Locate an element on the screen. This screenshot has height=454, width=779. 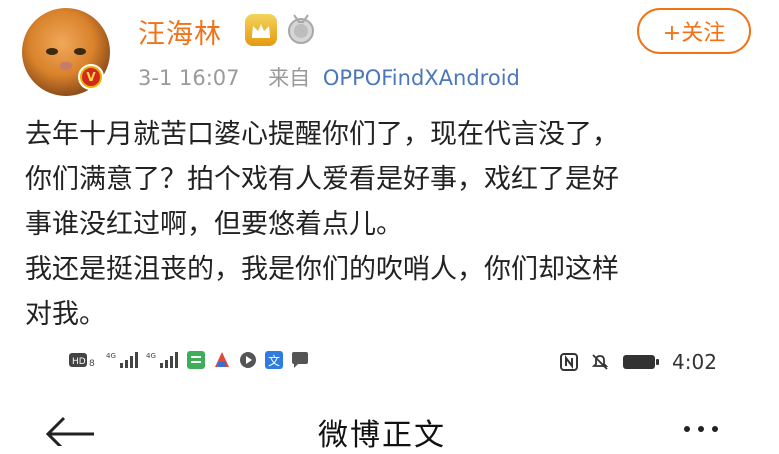
post-line: 对我。 is located at coordinates (65, 314).